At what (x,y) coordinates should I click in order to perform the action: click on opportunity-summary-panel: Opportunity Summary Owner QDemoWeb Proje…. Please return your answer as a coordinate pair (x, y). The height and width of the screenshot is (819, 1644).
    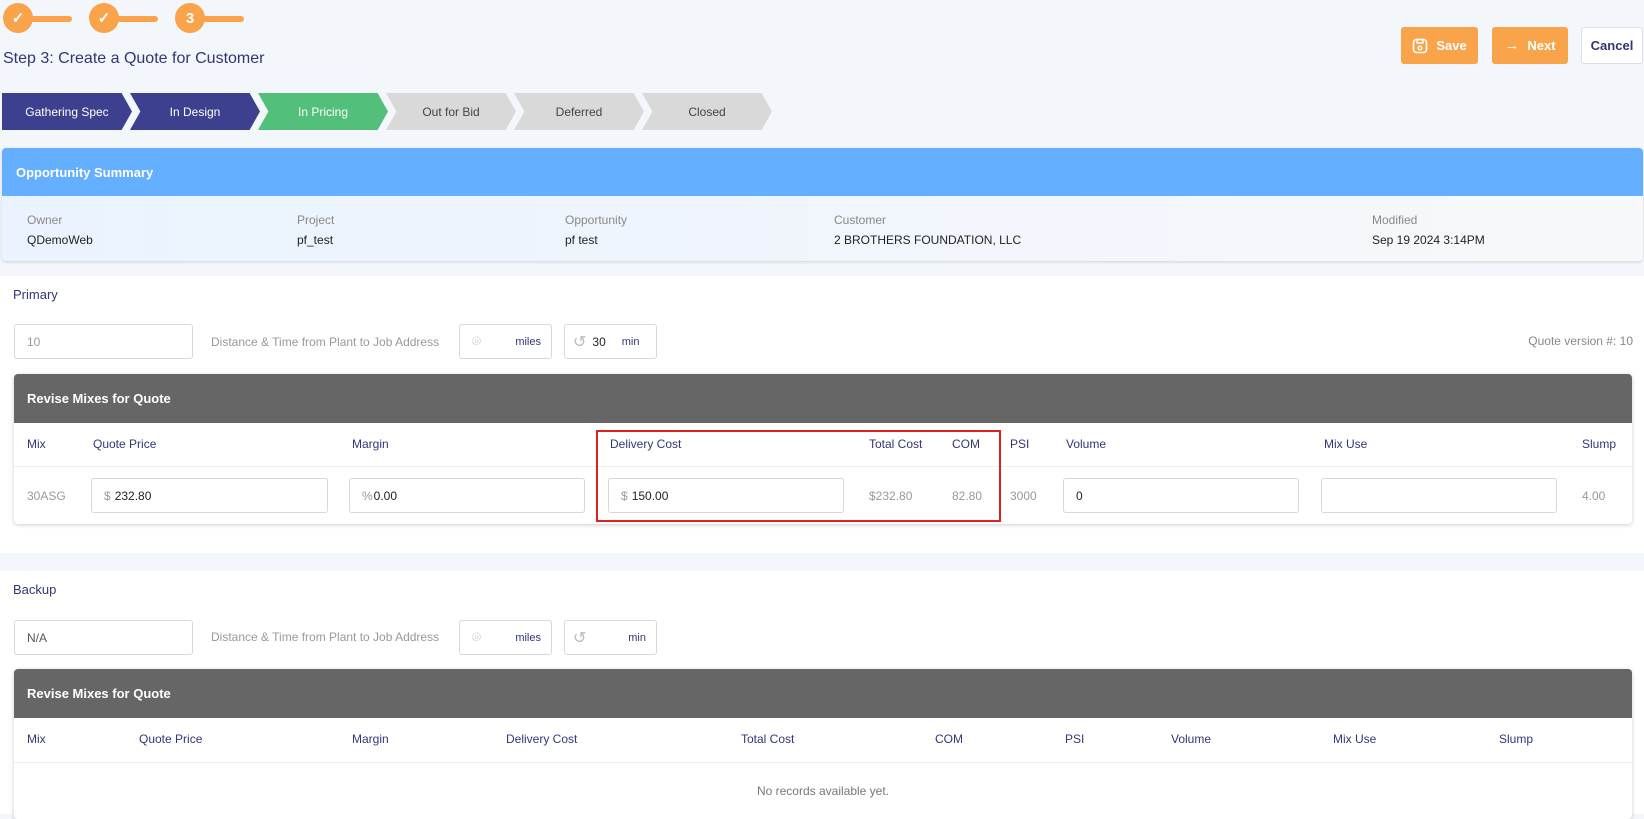
    Looking at the image, I should click on (822, 204).